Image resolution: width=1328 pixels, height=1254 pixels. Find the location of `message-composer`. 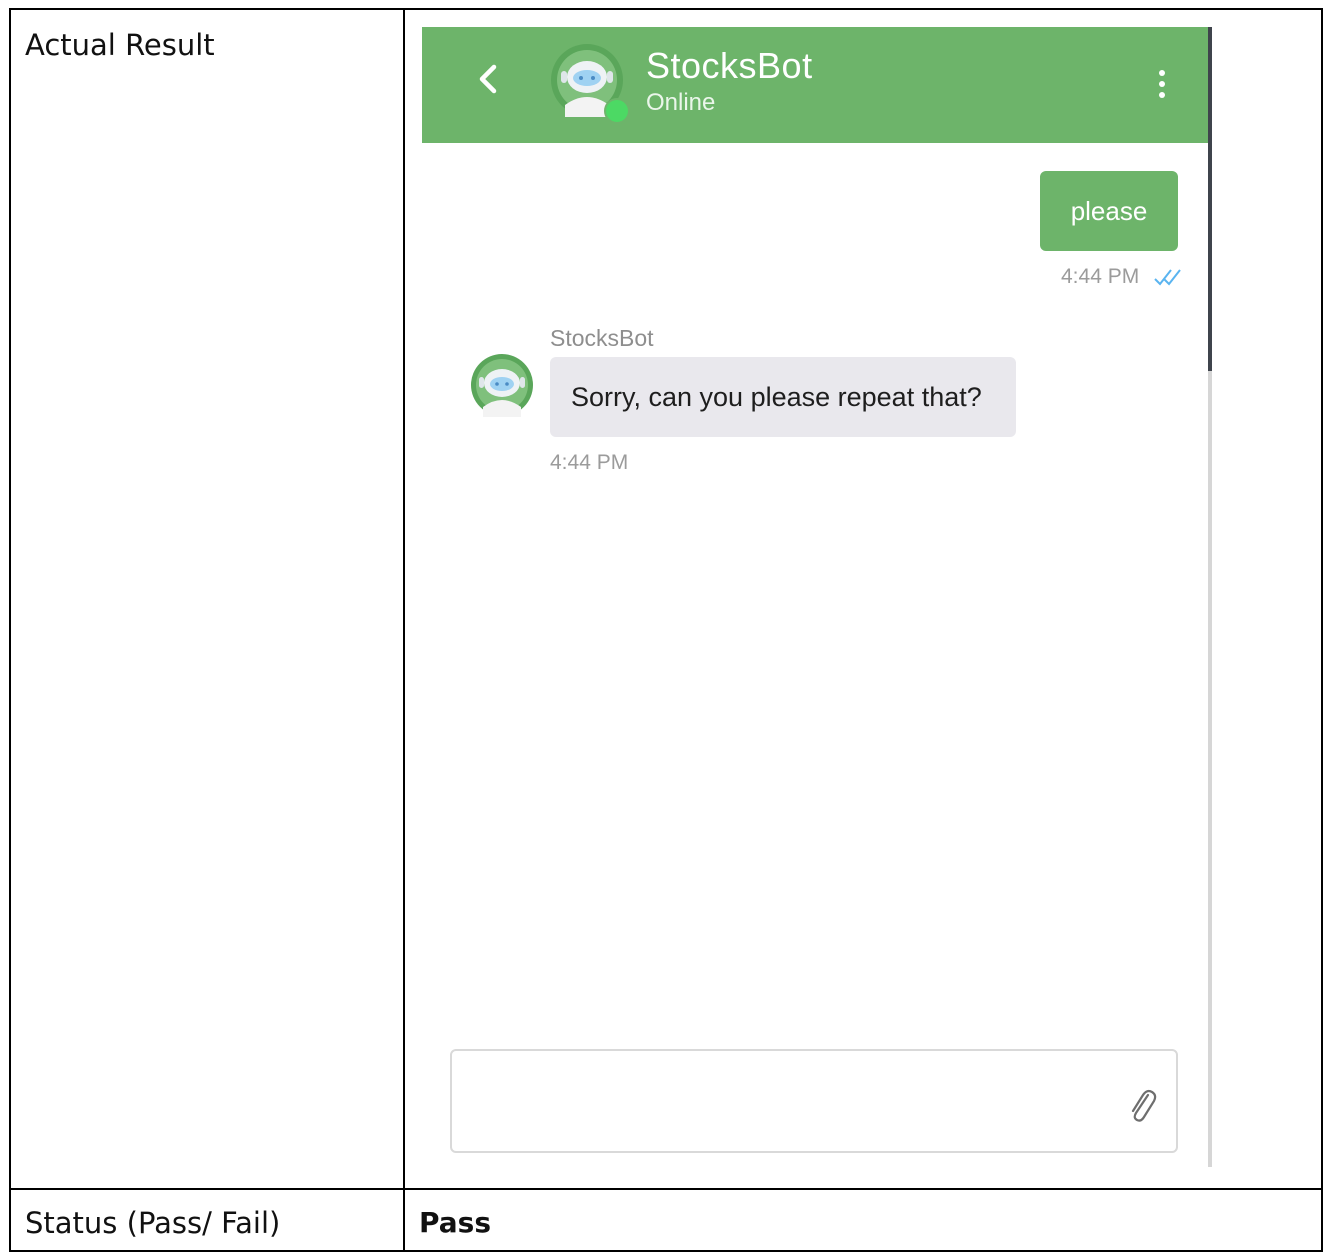

message-composer is located at coordinates (814, 1101).